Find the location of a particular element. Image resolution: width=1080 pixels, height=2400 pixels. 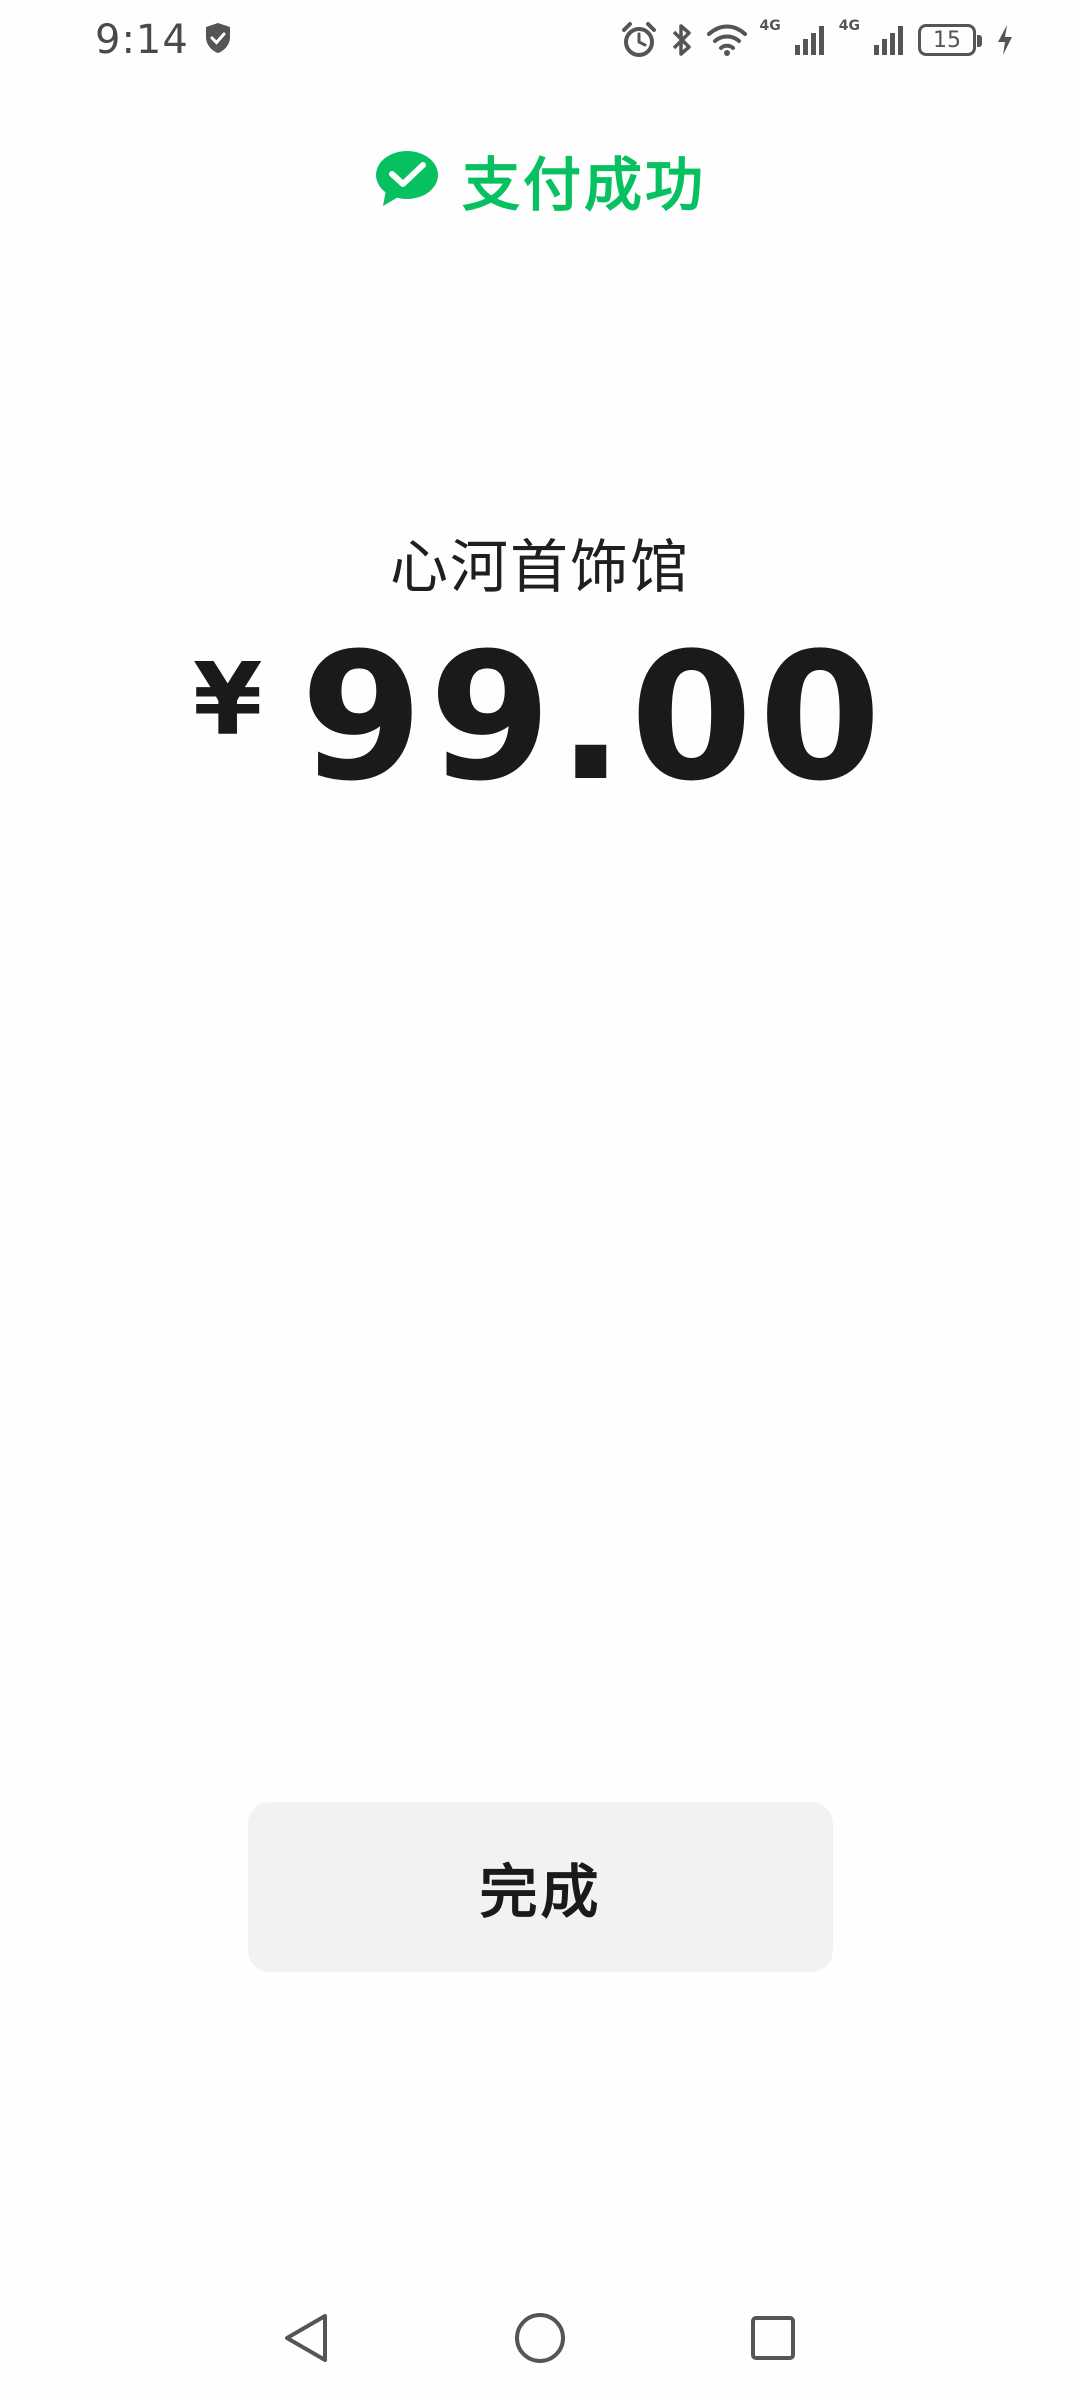

shield-icon is located at coordinates (218, 40).